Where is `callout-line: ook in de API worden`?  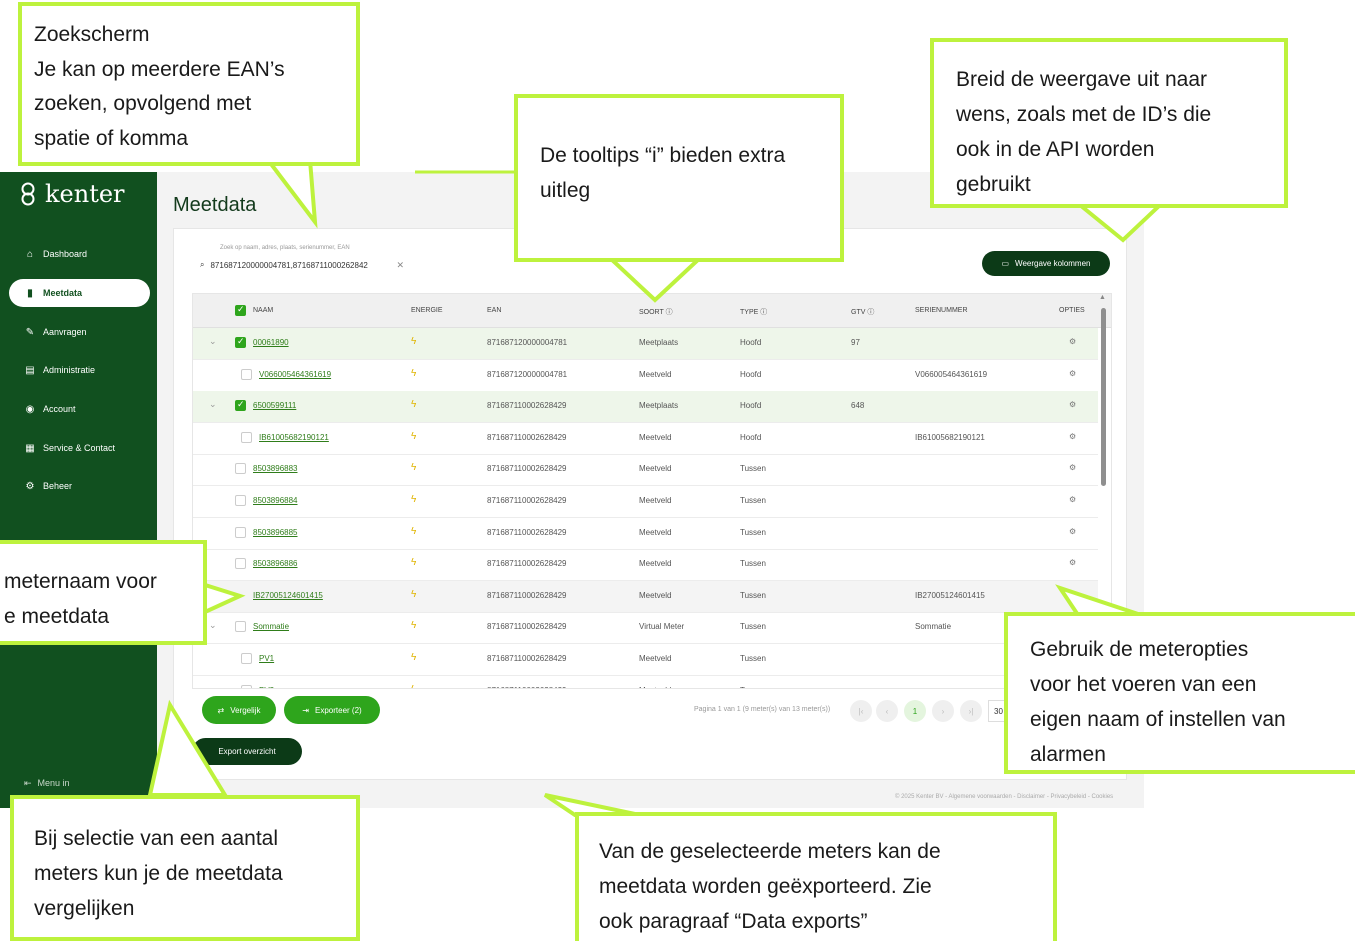 callout-line: ook in de API worden is located at coordinates (1055, 149).